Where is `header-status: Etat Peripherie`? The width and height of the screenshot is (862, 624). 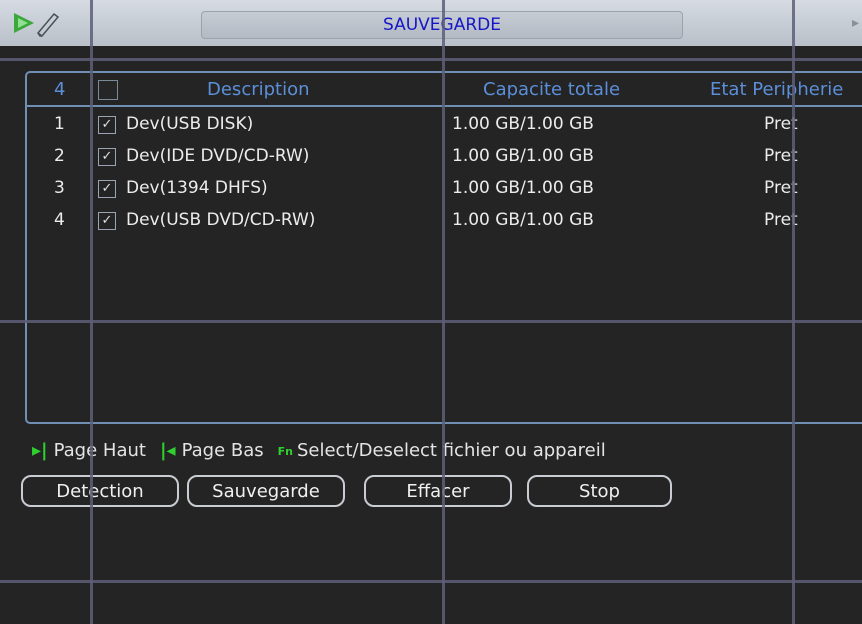 header-status: Etat Peripherie is located at coordinates (776, 90).